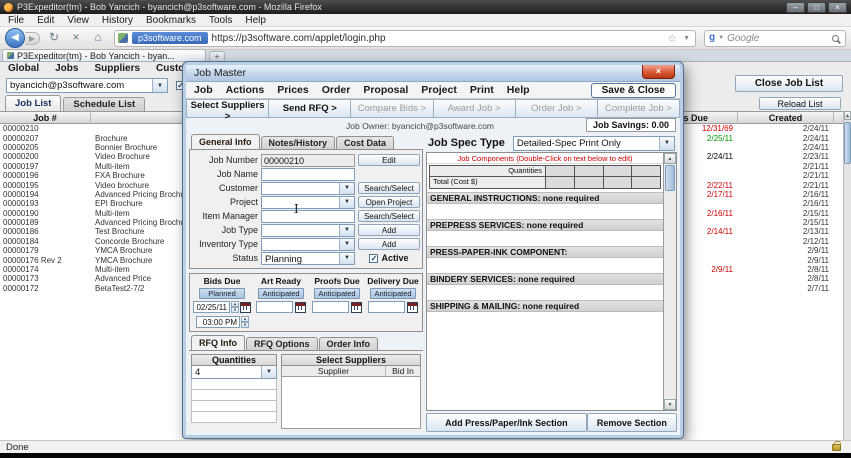 Image resolution: width=851 pixels, height=458 pixels. Describe the element at coordinates (389, 230) in the screenshot. I see `job-type-add-button: Add` at that location.